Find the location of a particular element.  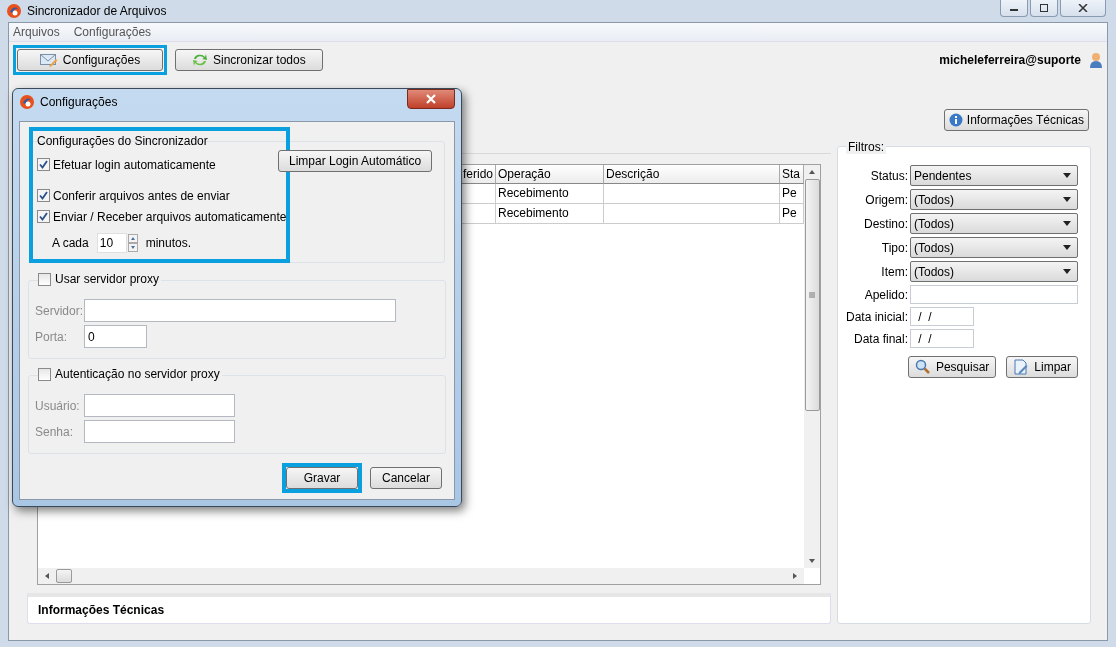

field-label: Status: is located at coordinates (888, 175).